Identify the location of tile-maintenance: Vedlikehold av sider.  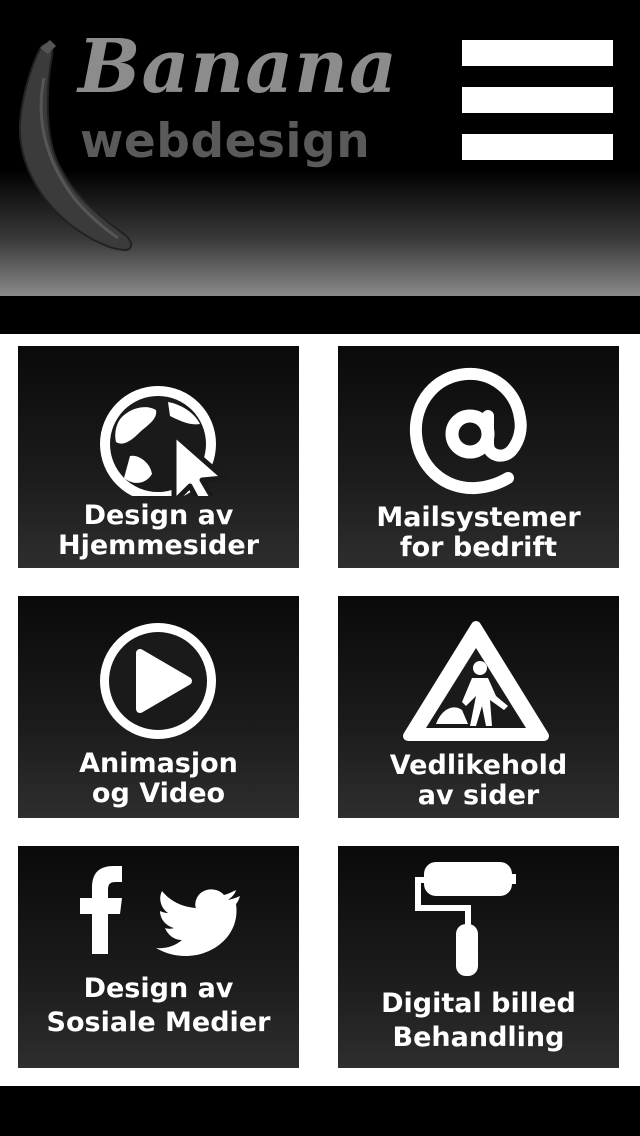
(478, 707).